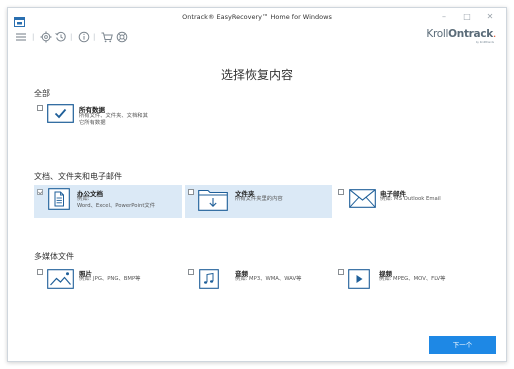 This screenshot has height=369, width=514. I want to click on window-title: Ontrack® EasyRecovery™ Home for Windows, so click(257, 17).